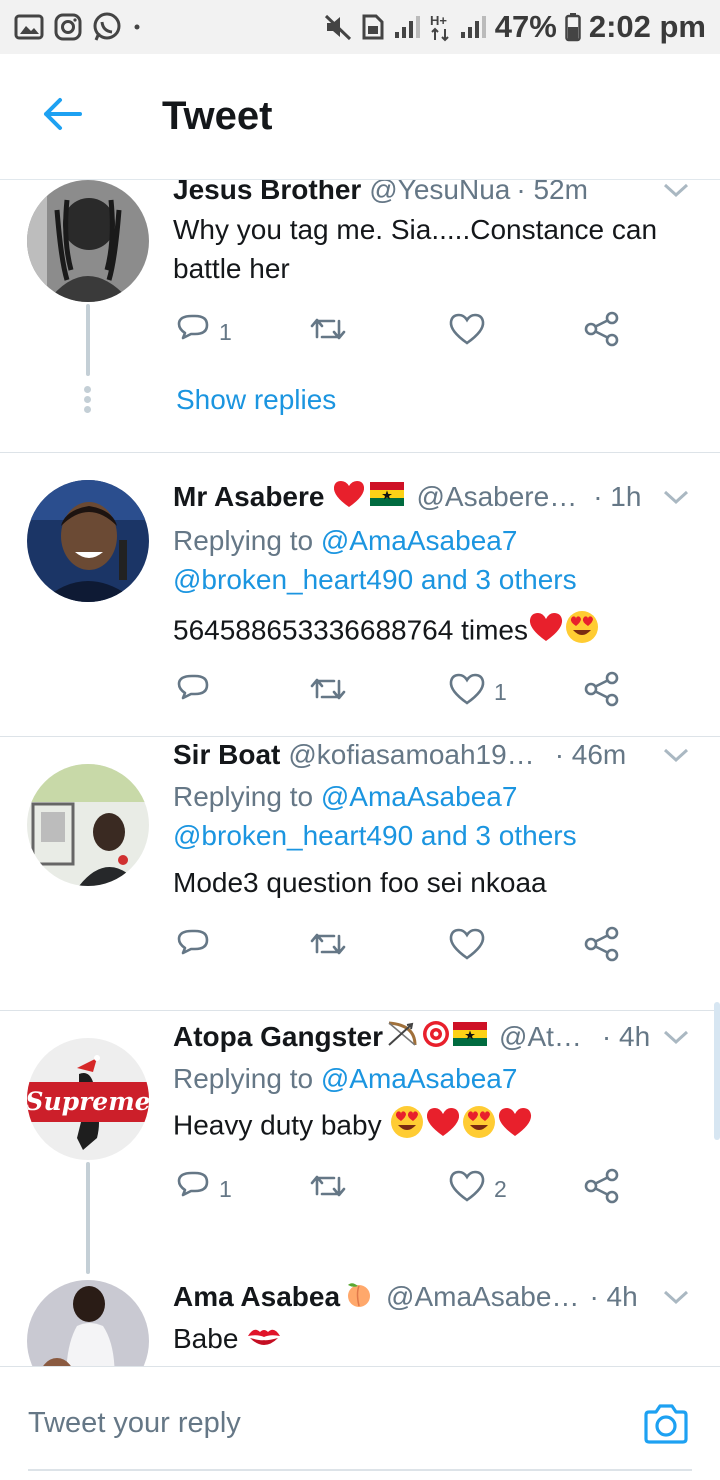  What do you see at coordinates (433, 632) in the screenshot?
I see `tweet-text: 564588653336688764 times` at bounding box center [433, 632].